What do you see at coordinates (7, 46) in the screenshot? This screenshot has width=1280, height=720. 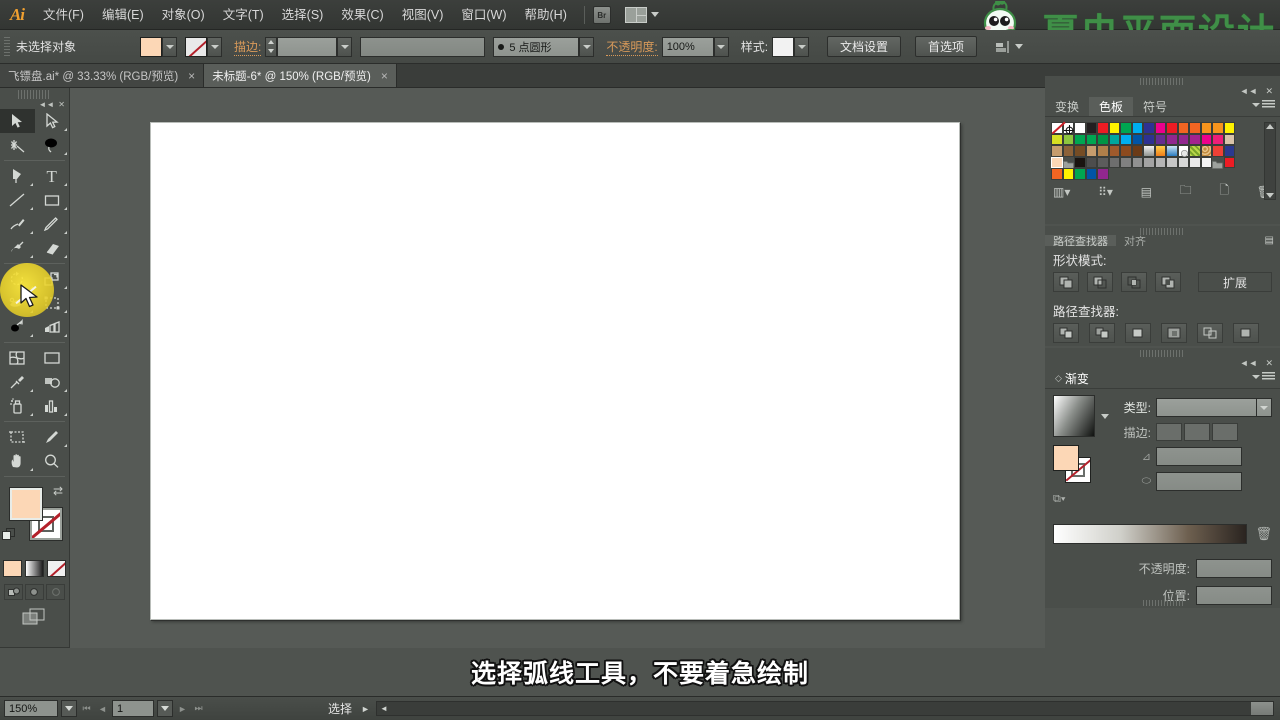 I see `control-bar-grip` at bounding box center [7, 46].